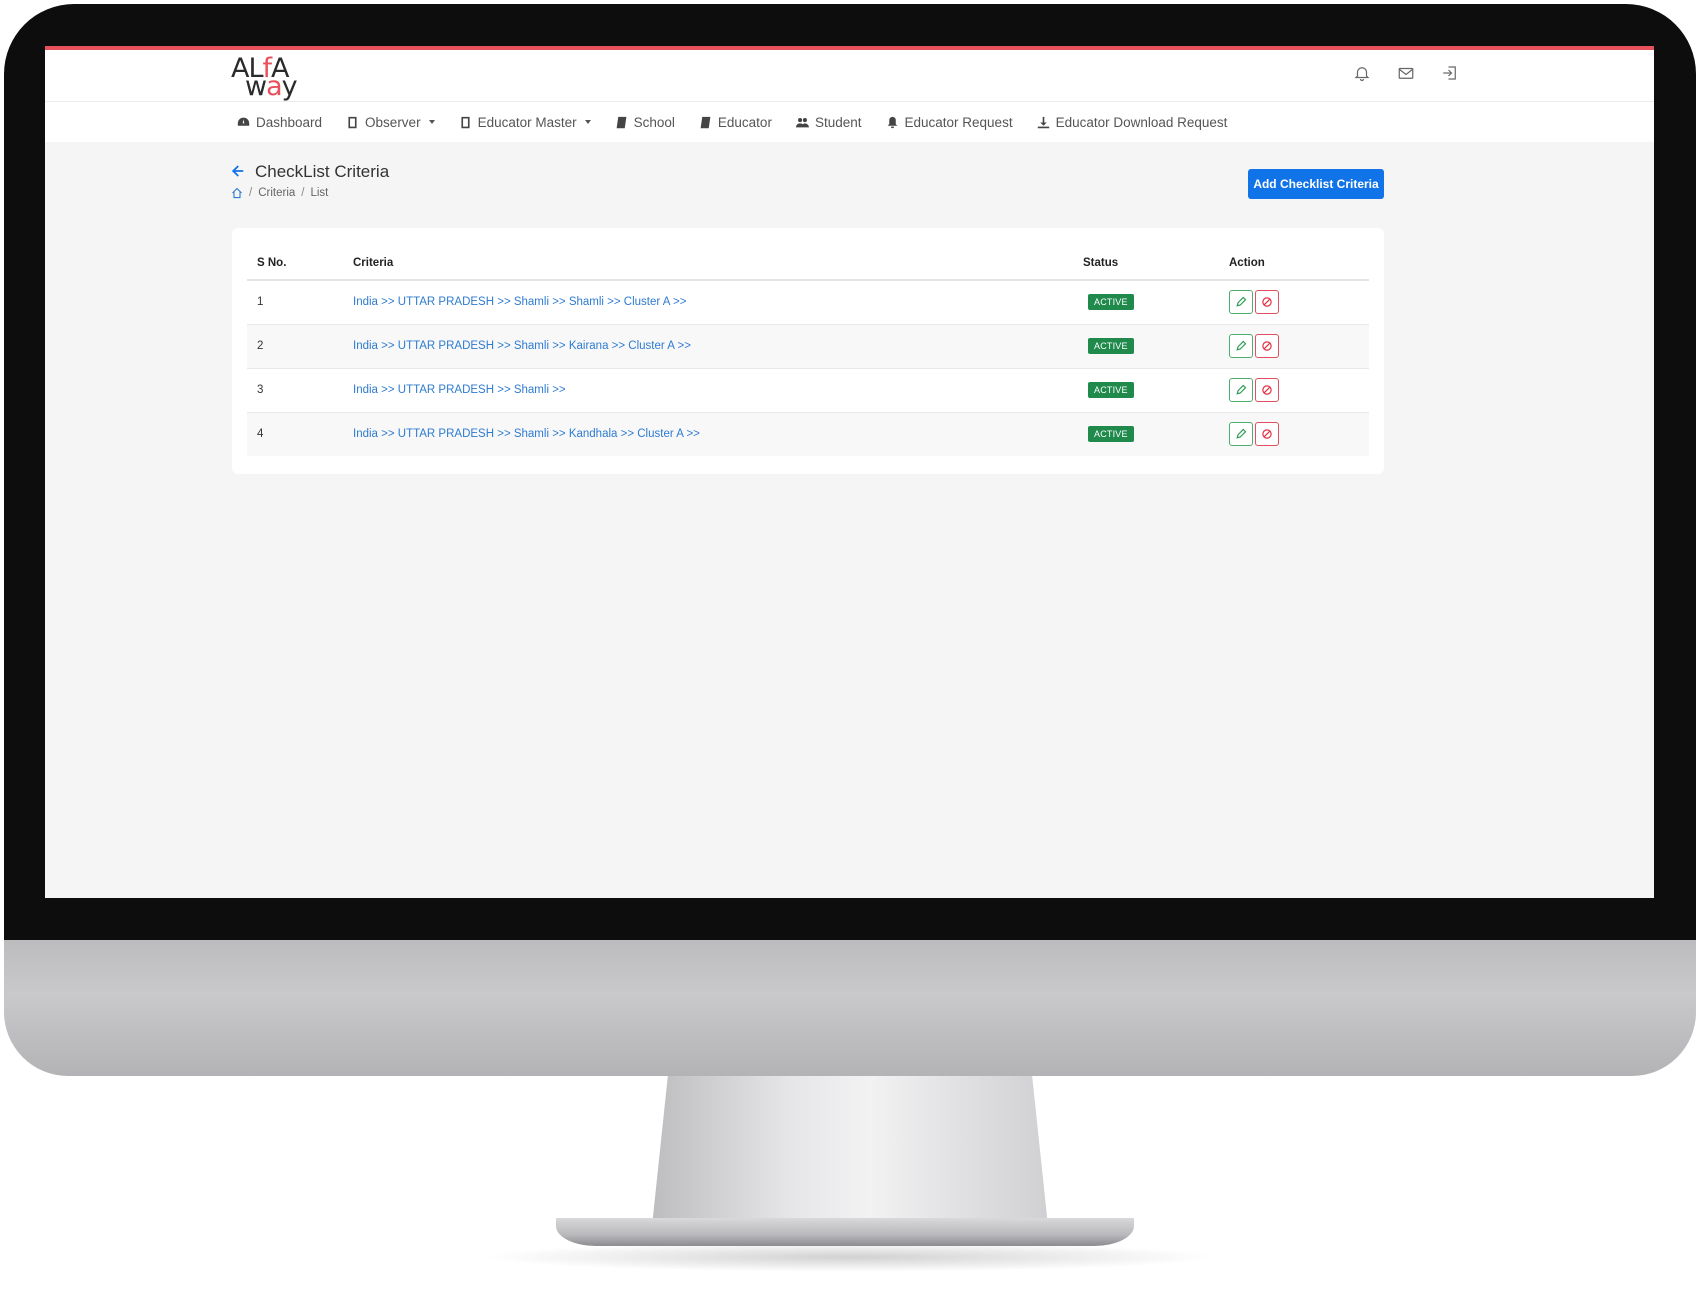 Image resolution: width=1700 pixels, height=1298 pixels. I want to click on cell-sno: 2, so click(295, 346).